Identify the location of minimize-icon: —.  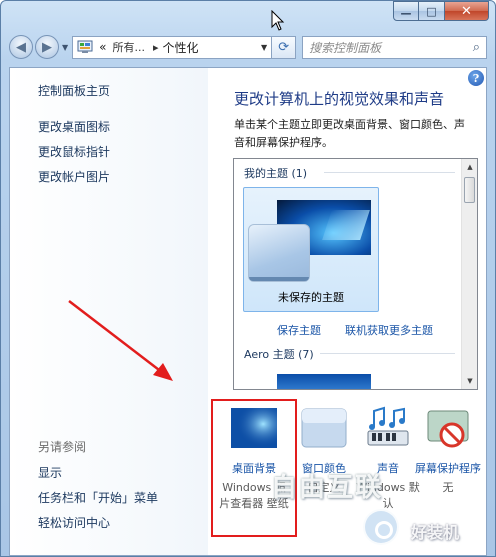
(406, 13).